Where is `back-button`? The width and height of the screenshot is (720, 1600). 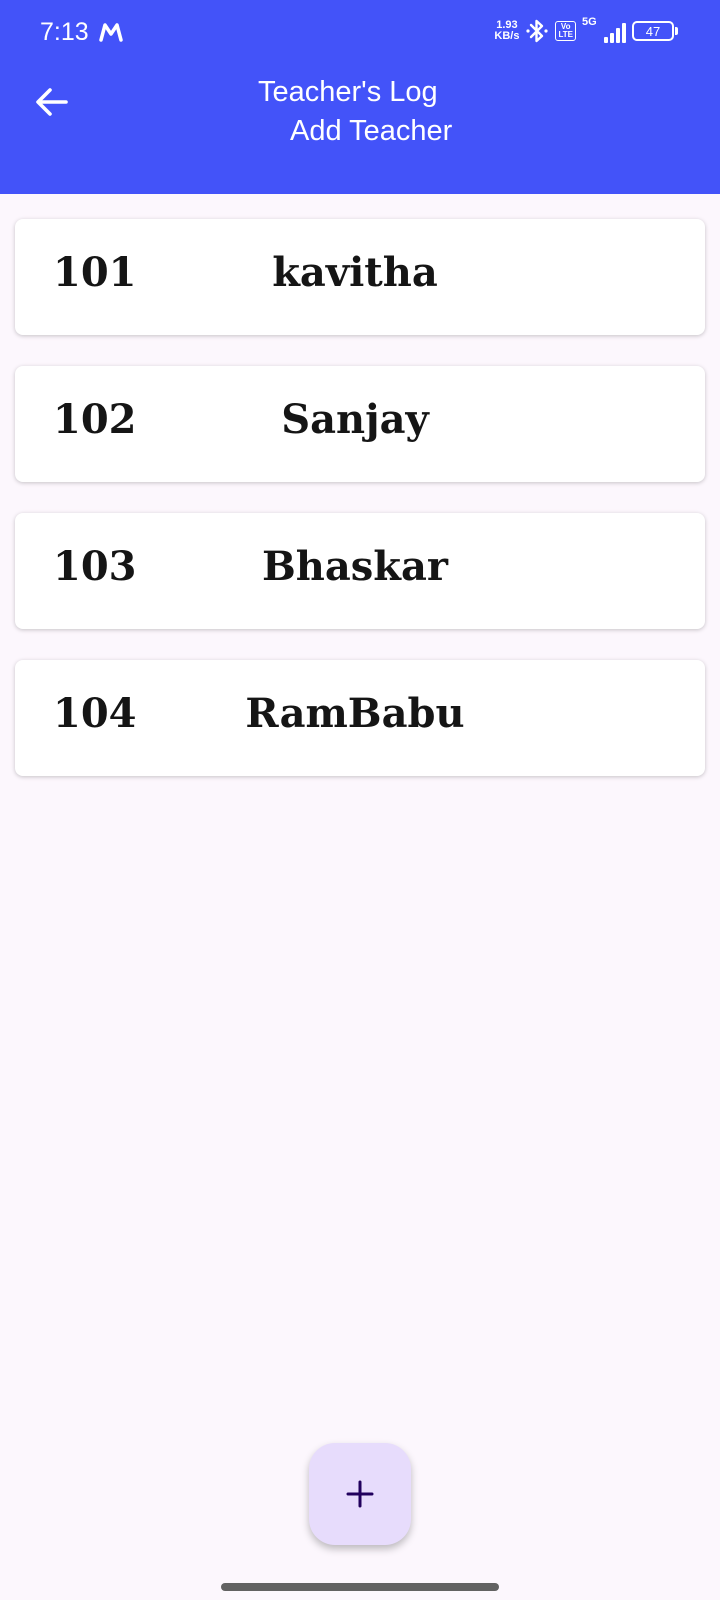
back-button is located at coordinates (52, 102).